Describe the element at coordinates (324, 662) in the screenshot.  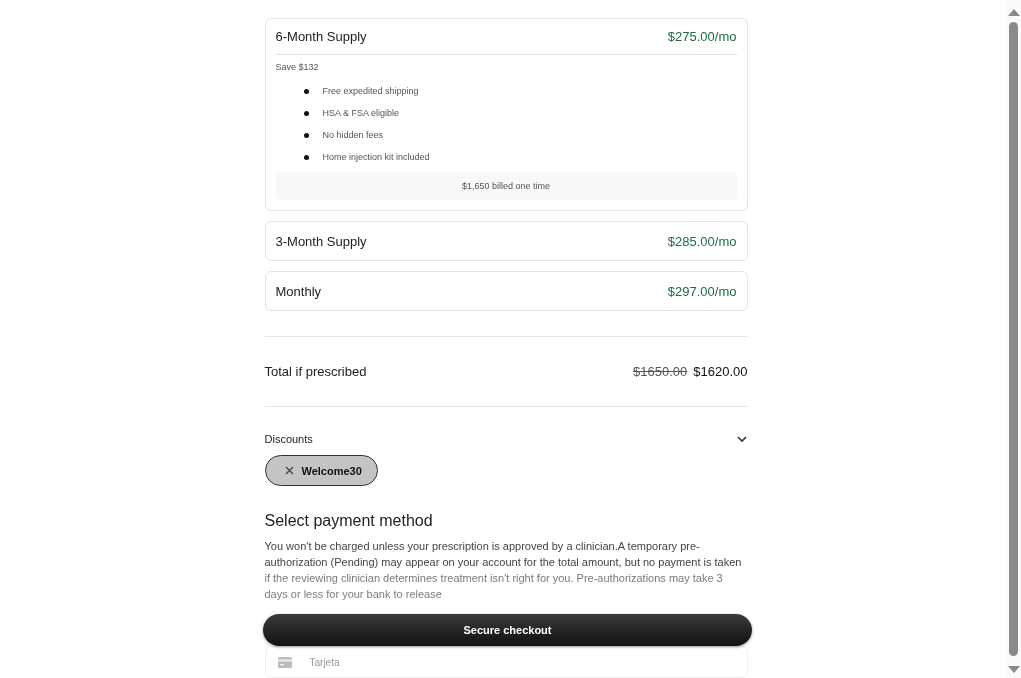
I see `method-label: Tarjeta` at that location.